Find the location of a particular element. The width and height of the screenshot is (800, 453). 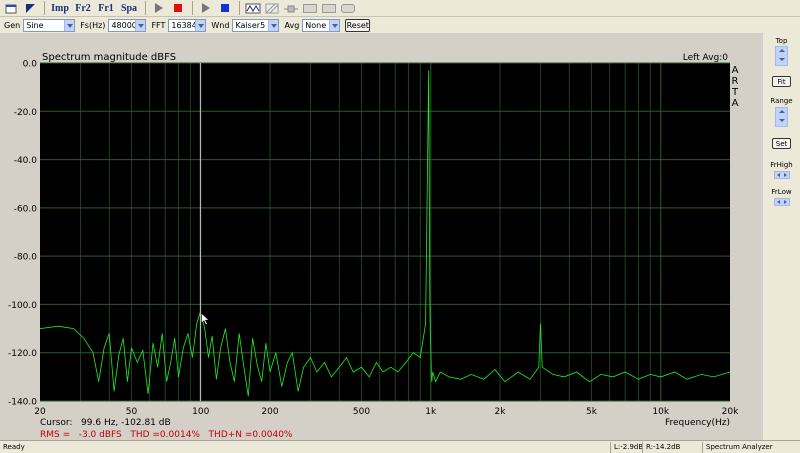

window-select: Kaiser5 is located at coordinates (256, 25).